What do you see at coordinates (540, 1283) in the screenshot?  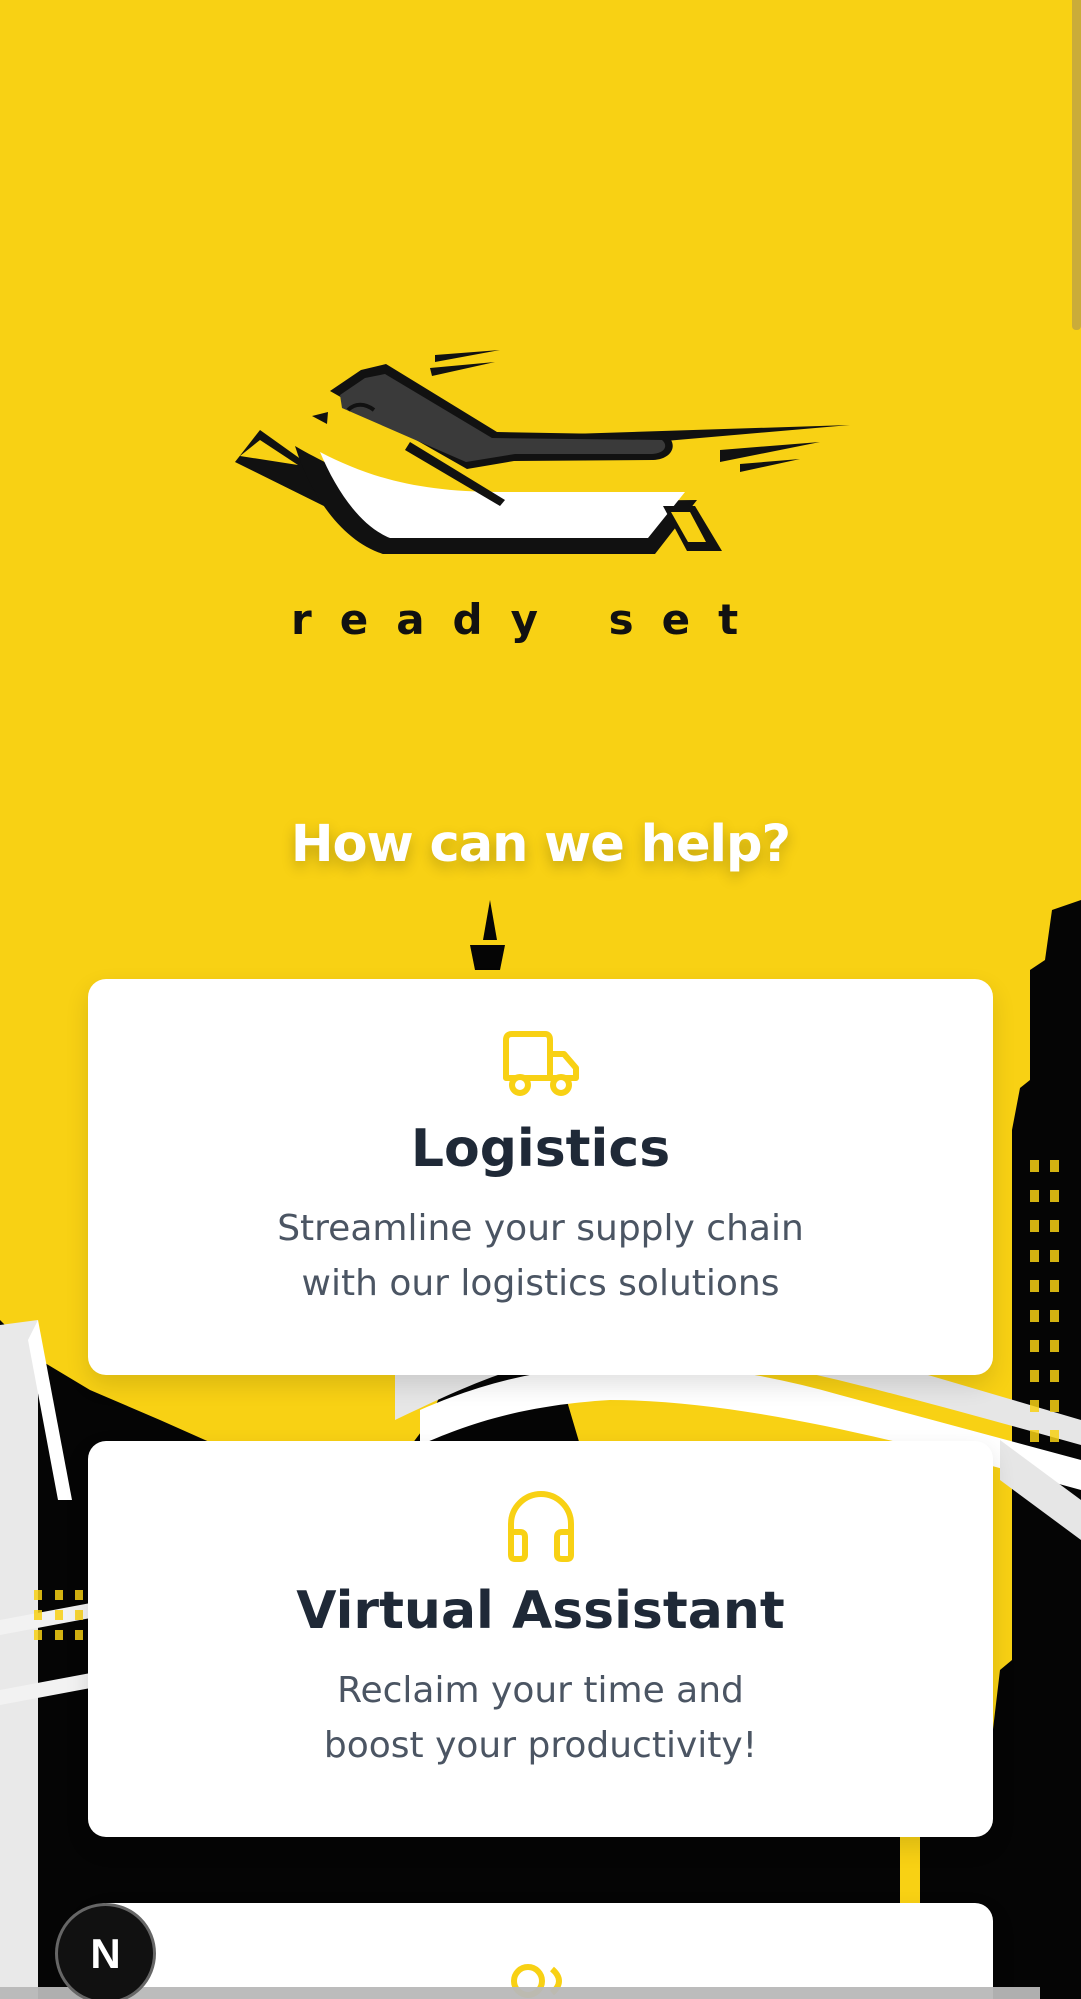 I see `description-line: with our logistics solutions` at bounding box center [540, 1283].